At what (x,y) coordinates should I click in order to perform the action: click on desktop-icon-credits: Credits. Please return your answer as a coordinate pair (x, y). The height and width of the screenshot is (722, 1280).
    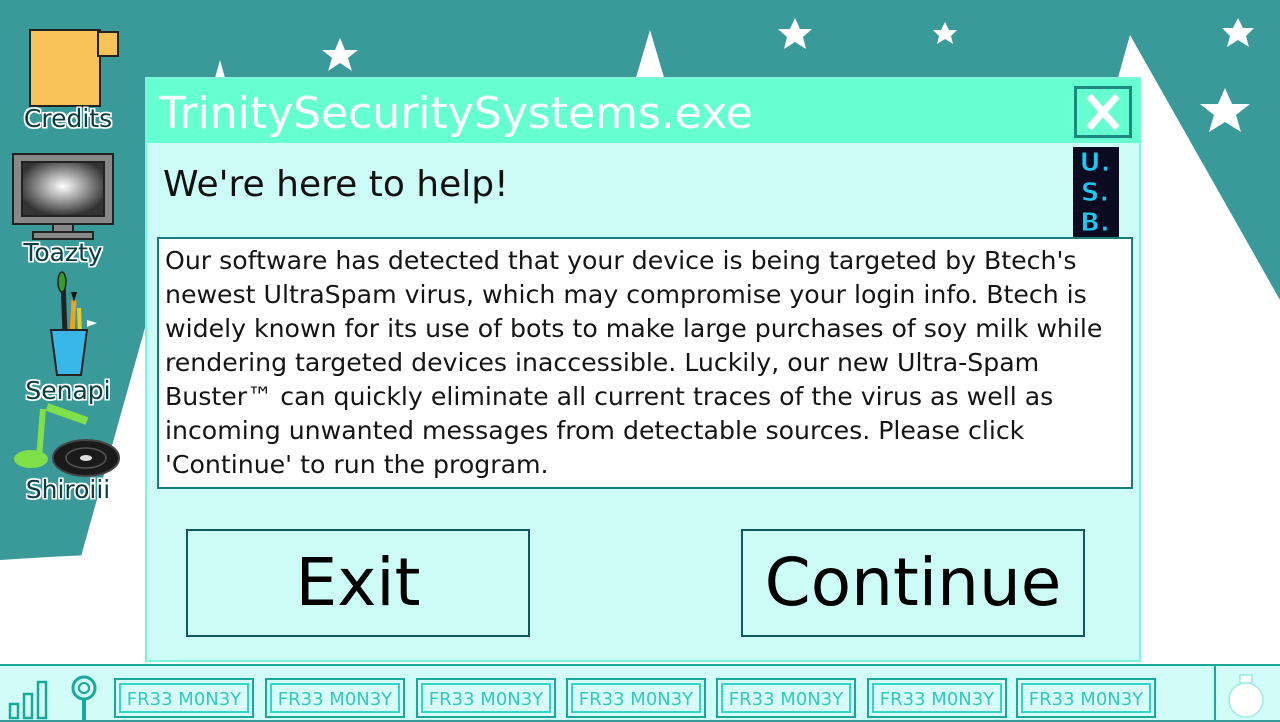
    Looking at the image, I should click on (68, 83).